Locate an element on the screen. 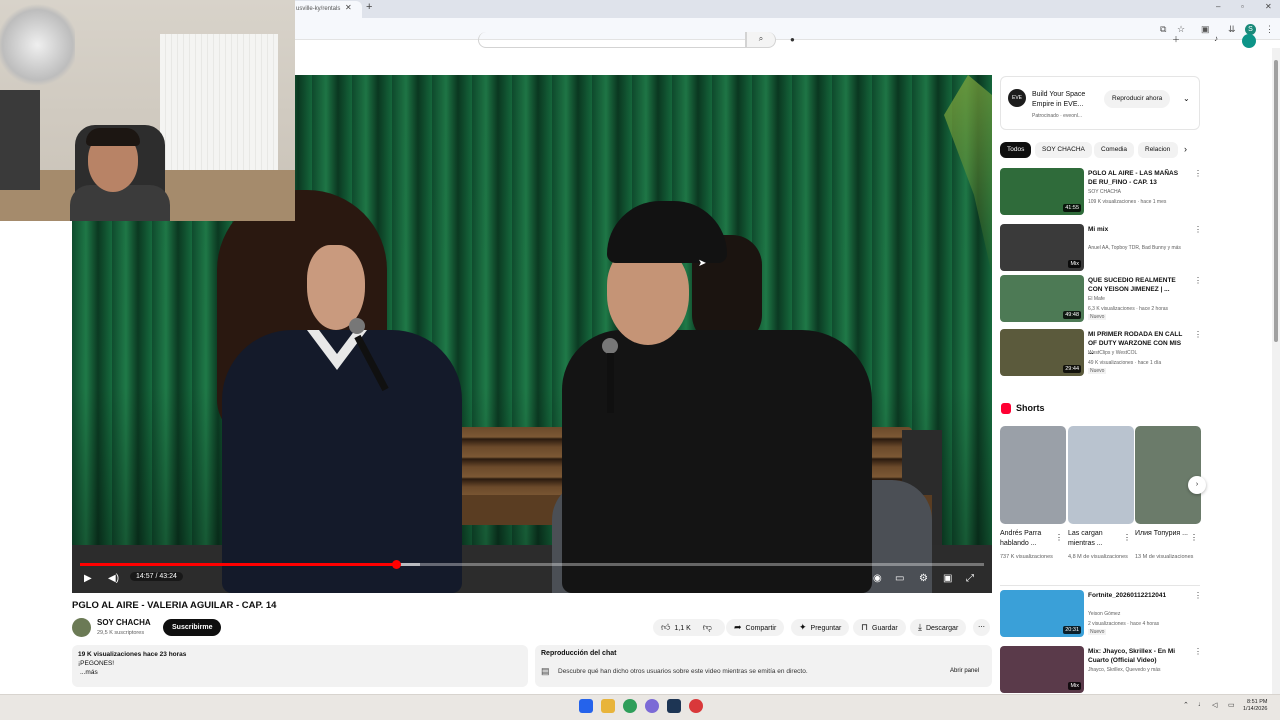 The width and height of the screenshot is (1280, 720). chrome-icon is located at coordinates (630, 706).